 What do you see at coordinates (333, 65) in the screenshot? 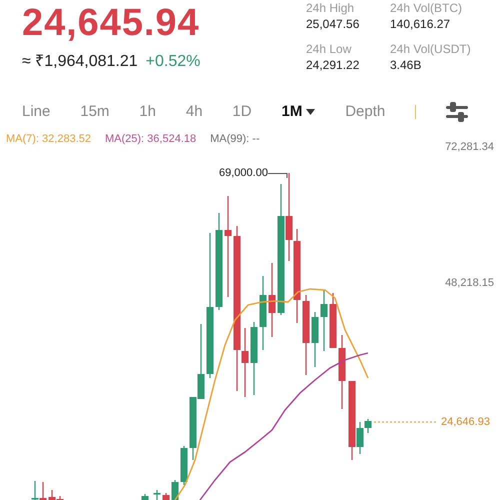
I see `stat-value: 24,291.22` at bounding box center [333, 65].